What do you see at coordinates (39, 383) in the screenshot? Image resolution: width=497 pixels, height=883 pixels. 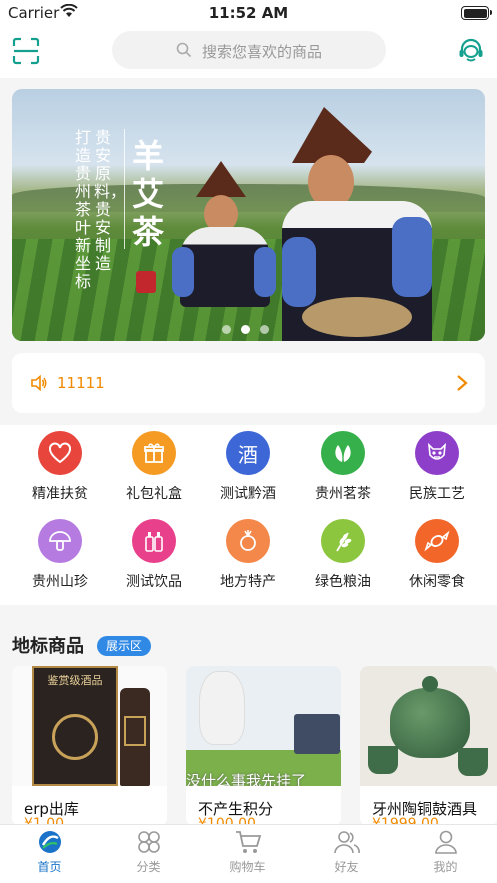 I see `speaker-icon` at bounding box center [39, 383].